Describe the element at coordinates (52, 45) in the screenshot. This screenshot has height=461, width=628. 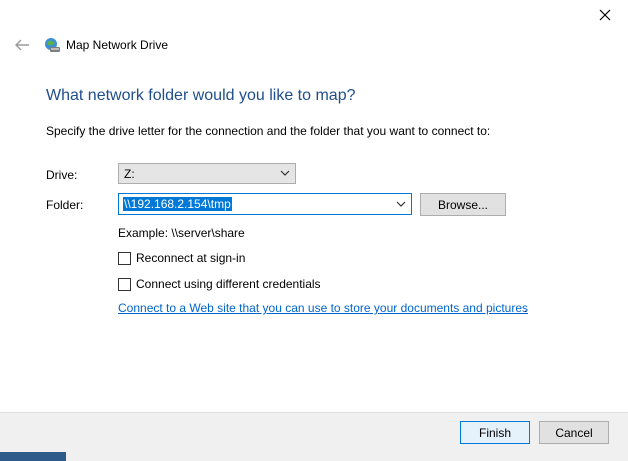
I see `network-drive-icon` at that location.